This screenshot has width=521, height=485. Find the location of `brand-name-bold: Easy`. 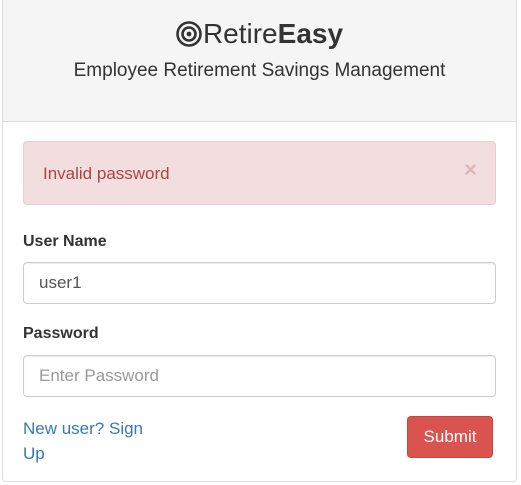

brand-name-bold: Easy is located at coordinates (310, 33).